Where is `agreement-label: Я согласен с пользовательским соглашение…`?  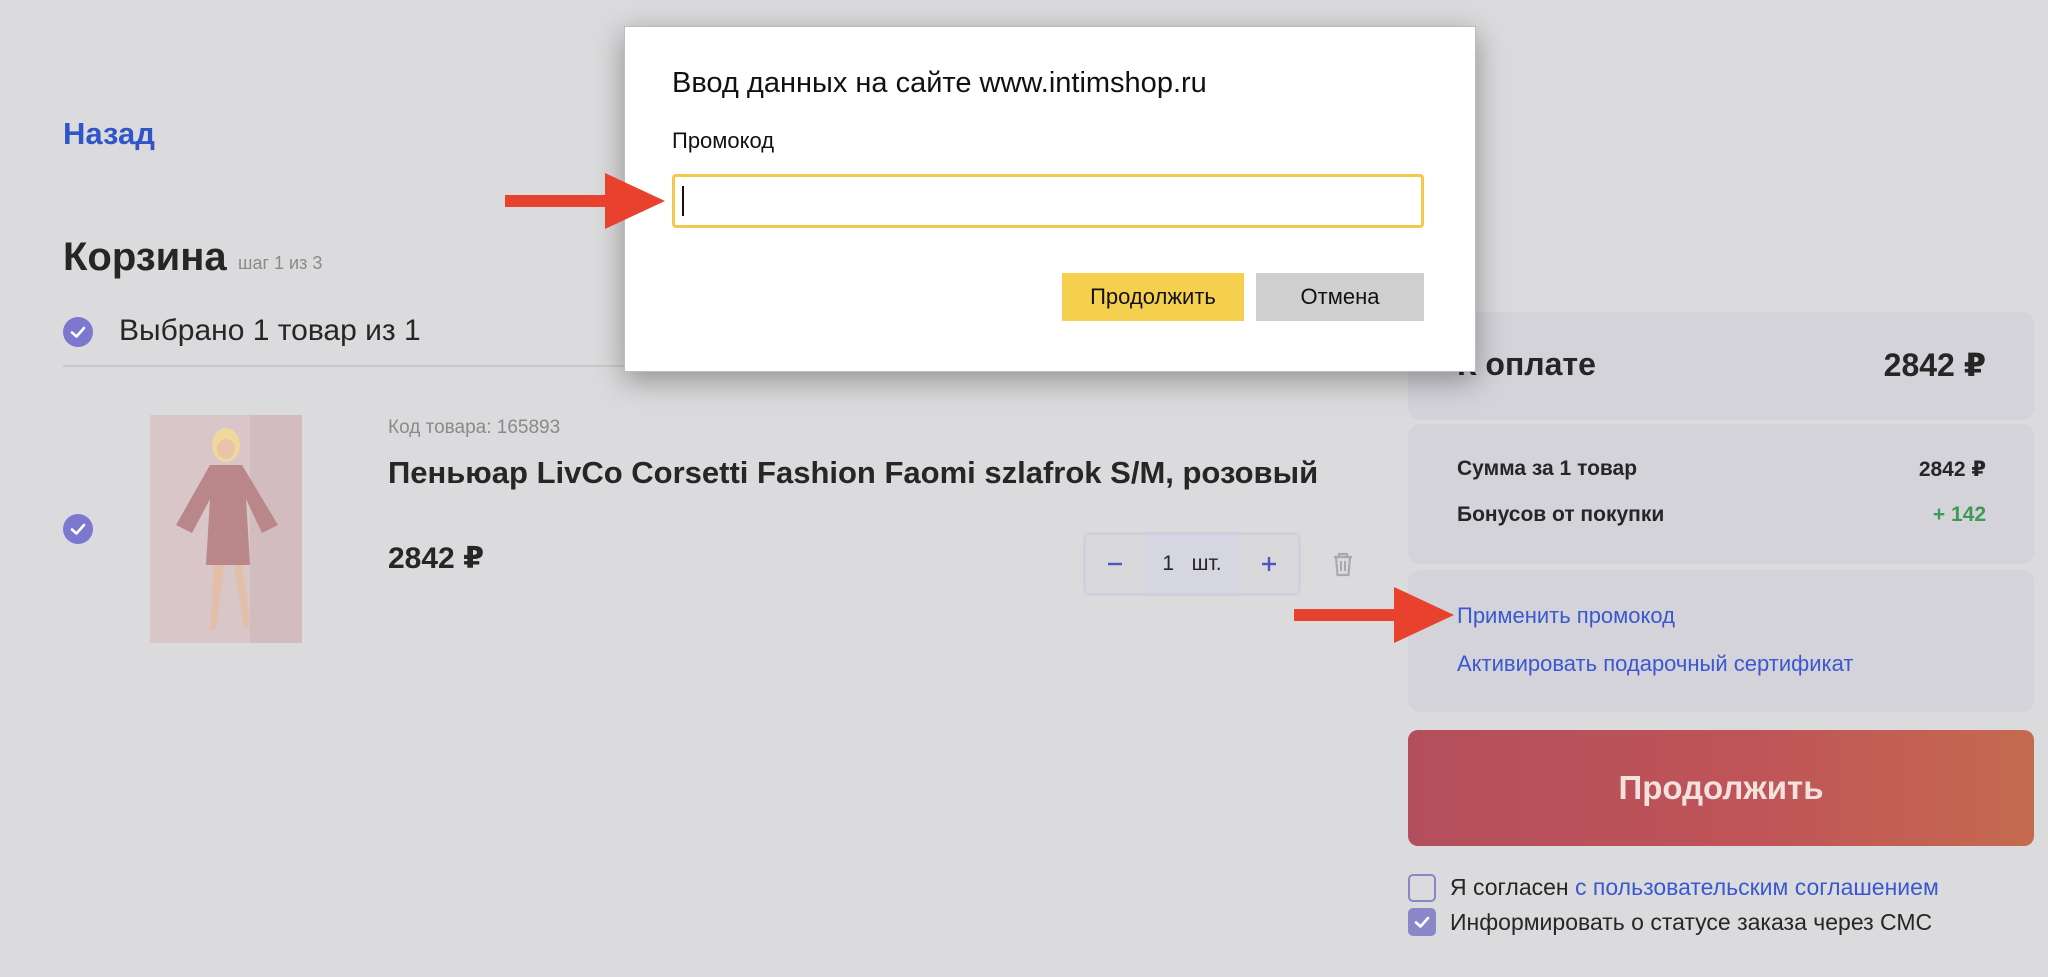 agreement-label: Я согласен с пользовательским соглашение… is located at coordinates (1694, 887).